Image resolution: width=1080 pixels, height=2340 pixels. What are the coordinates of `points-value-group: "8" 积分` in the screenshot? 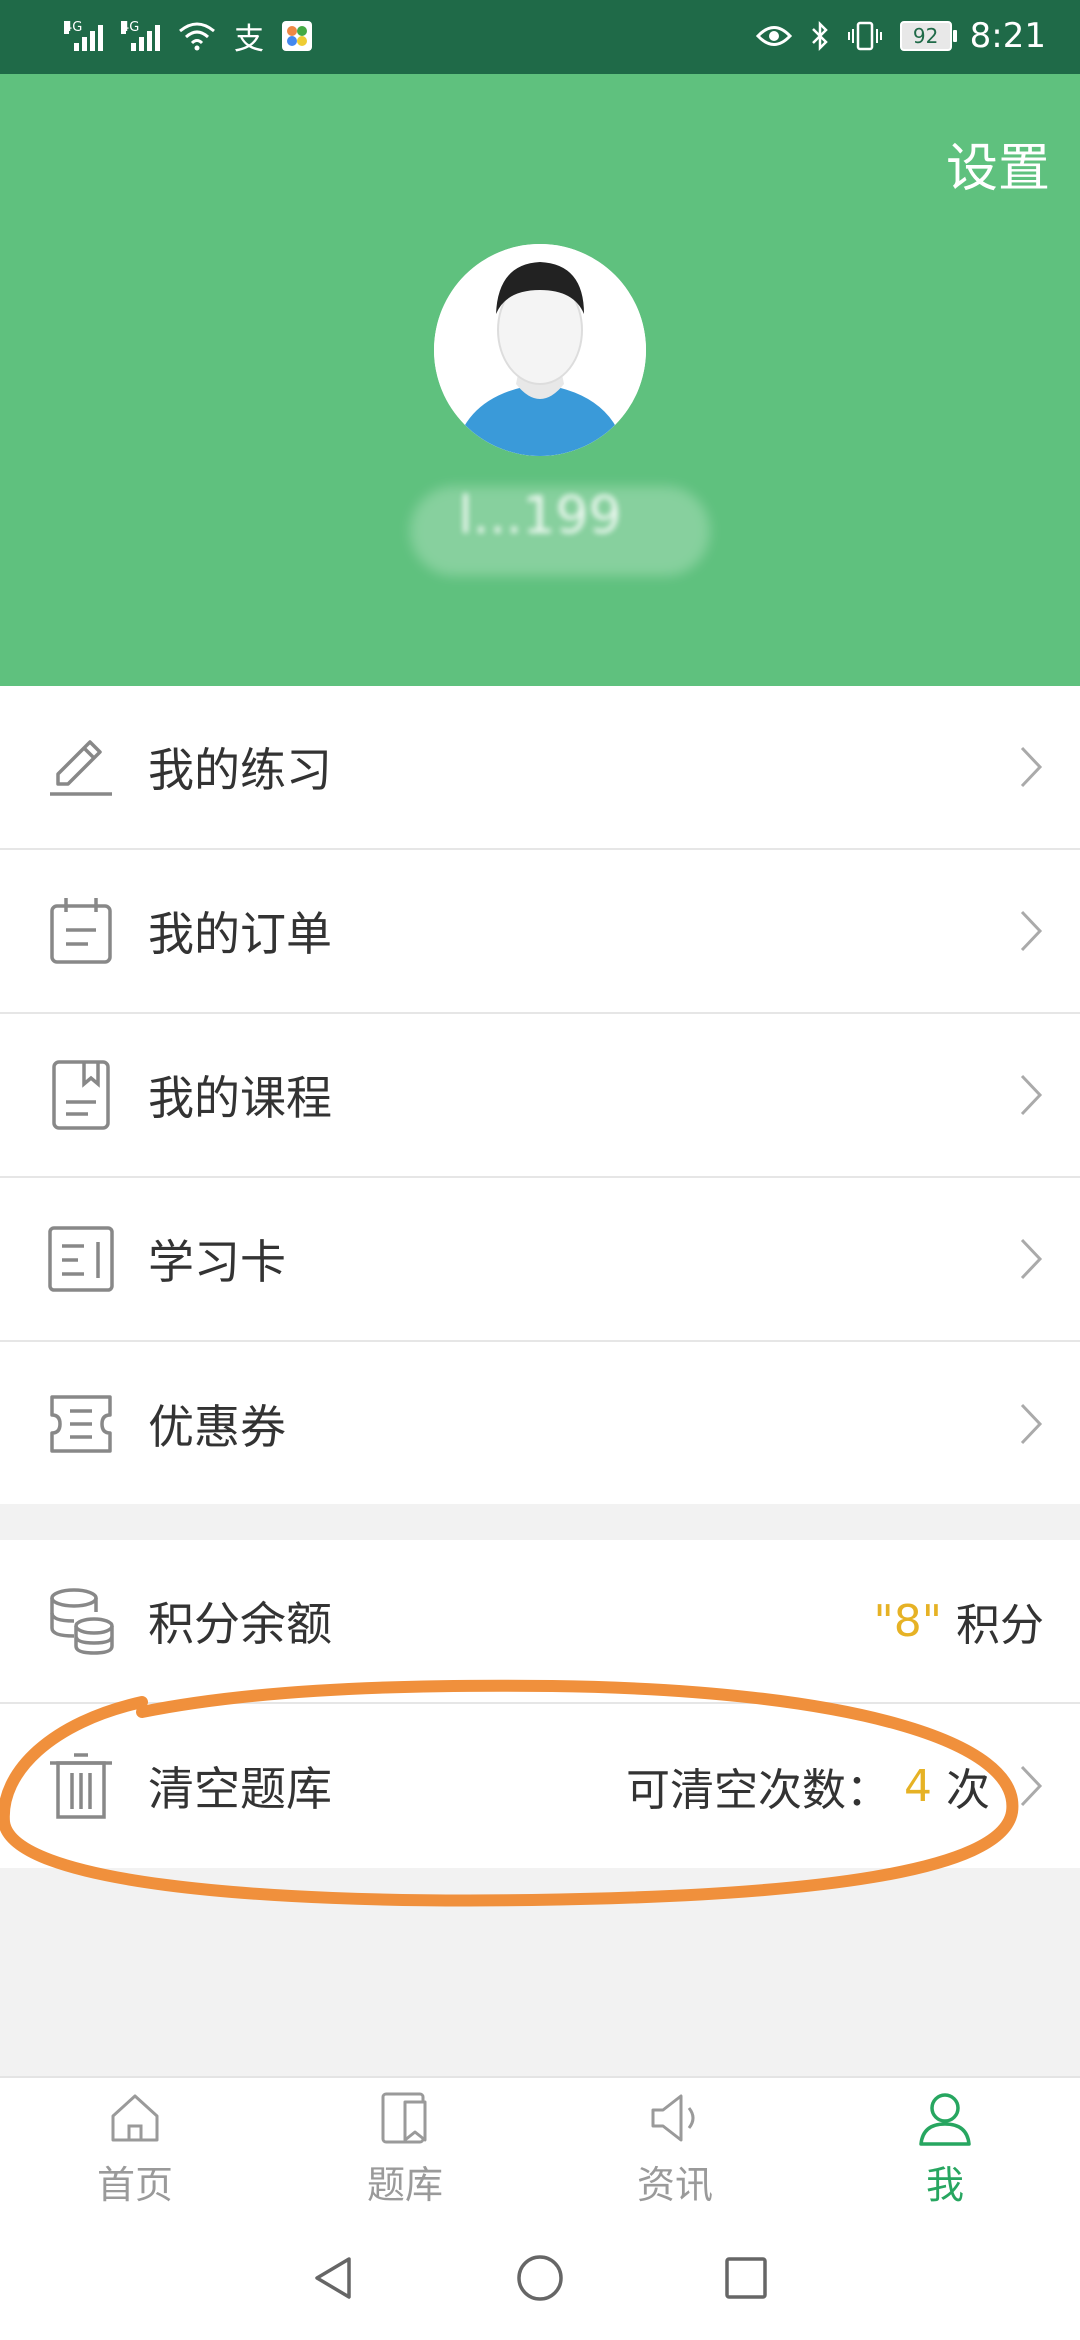 It's located at (952, 1621).